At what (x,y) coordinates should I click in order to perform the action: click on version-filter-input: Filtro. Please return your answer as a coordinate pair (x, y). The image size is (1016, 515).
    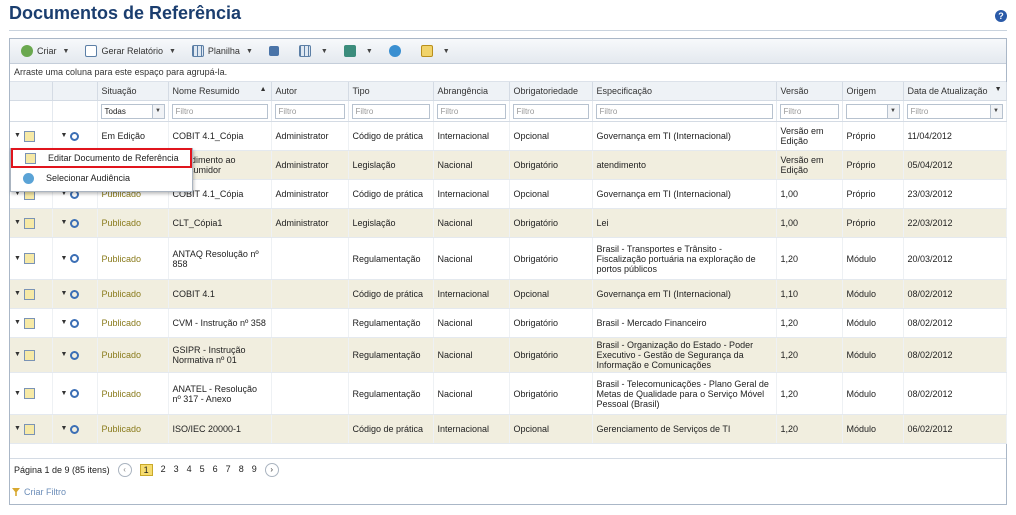
    Looking at the image, I should click on (809, 111).